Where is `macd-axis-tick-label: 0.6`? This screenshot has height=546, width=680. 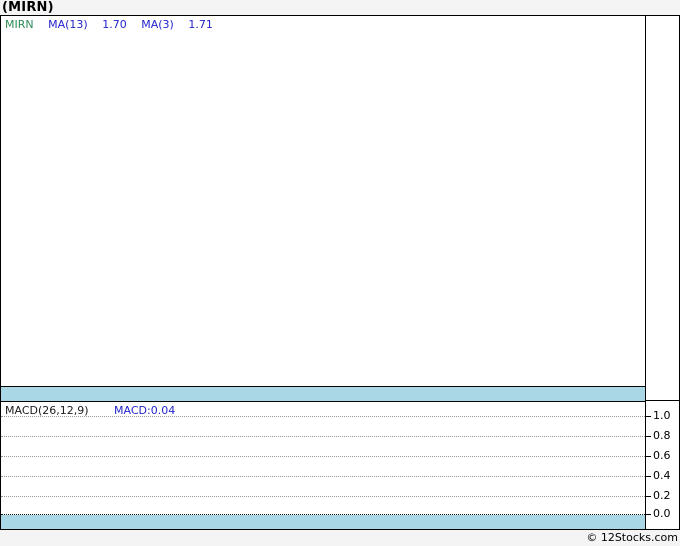 macd-axis-tick-label: 0.6 is located at coordinates (662, 455).